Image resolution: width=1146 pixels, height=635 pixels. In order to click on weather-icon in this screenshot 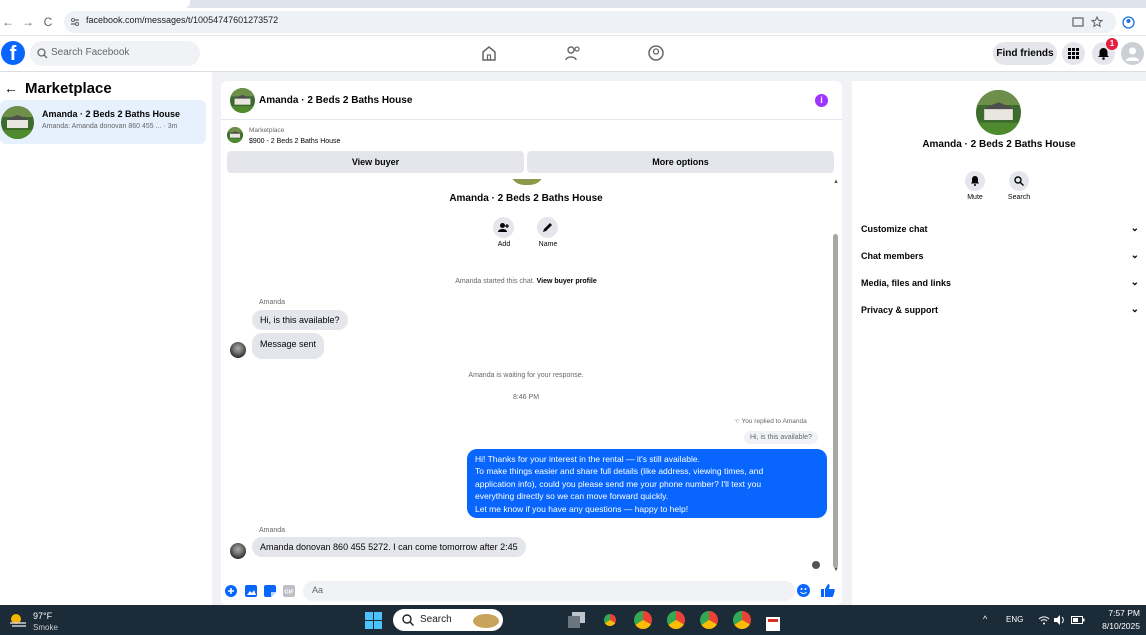, I will do `click(18, 620)`.